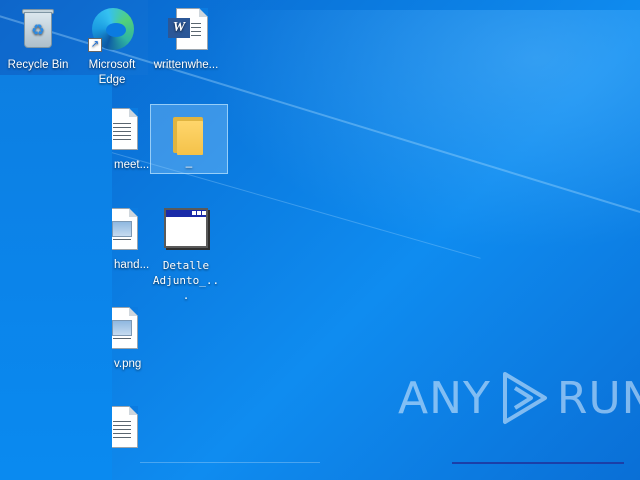  Describe the element at coordinates (524, 398) in the screenshot. I see `play-logo-icon` at that location.